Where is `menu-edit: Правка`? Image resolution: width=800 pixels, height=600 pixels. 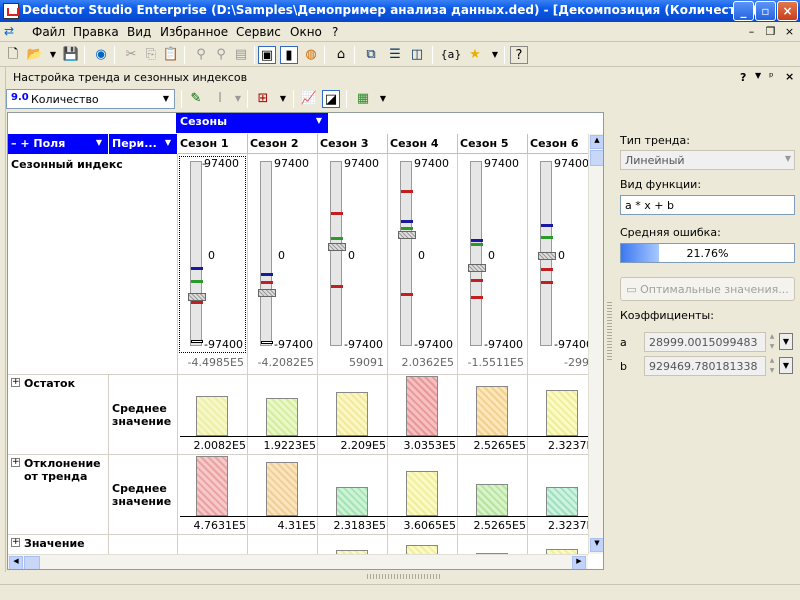
menu-edit: Правка is located at coordinates (96, 32).